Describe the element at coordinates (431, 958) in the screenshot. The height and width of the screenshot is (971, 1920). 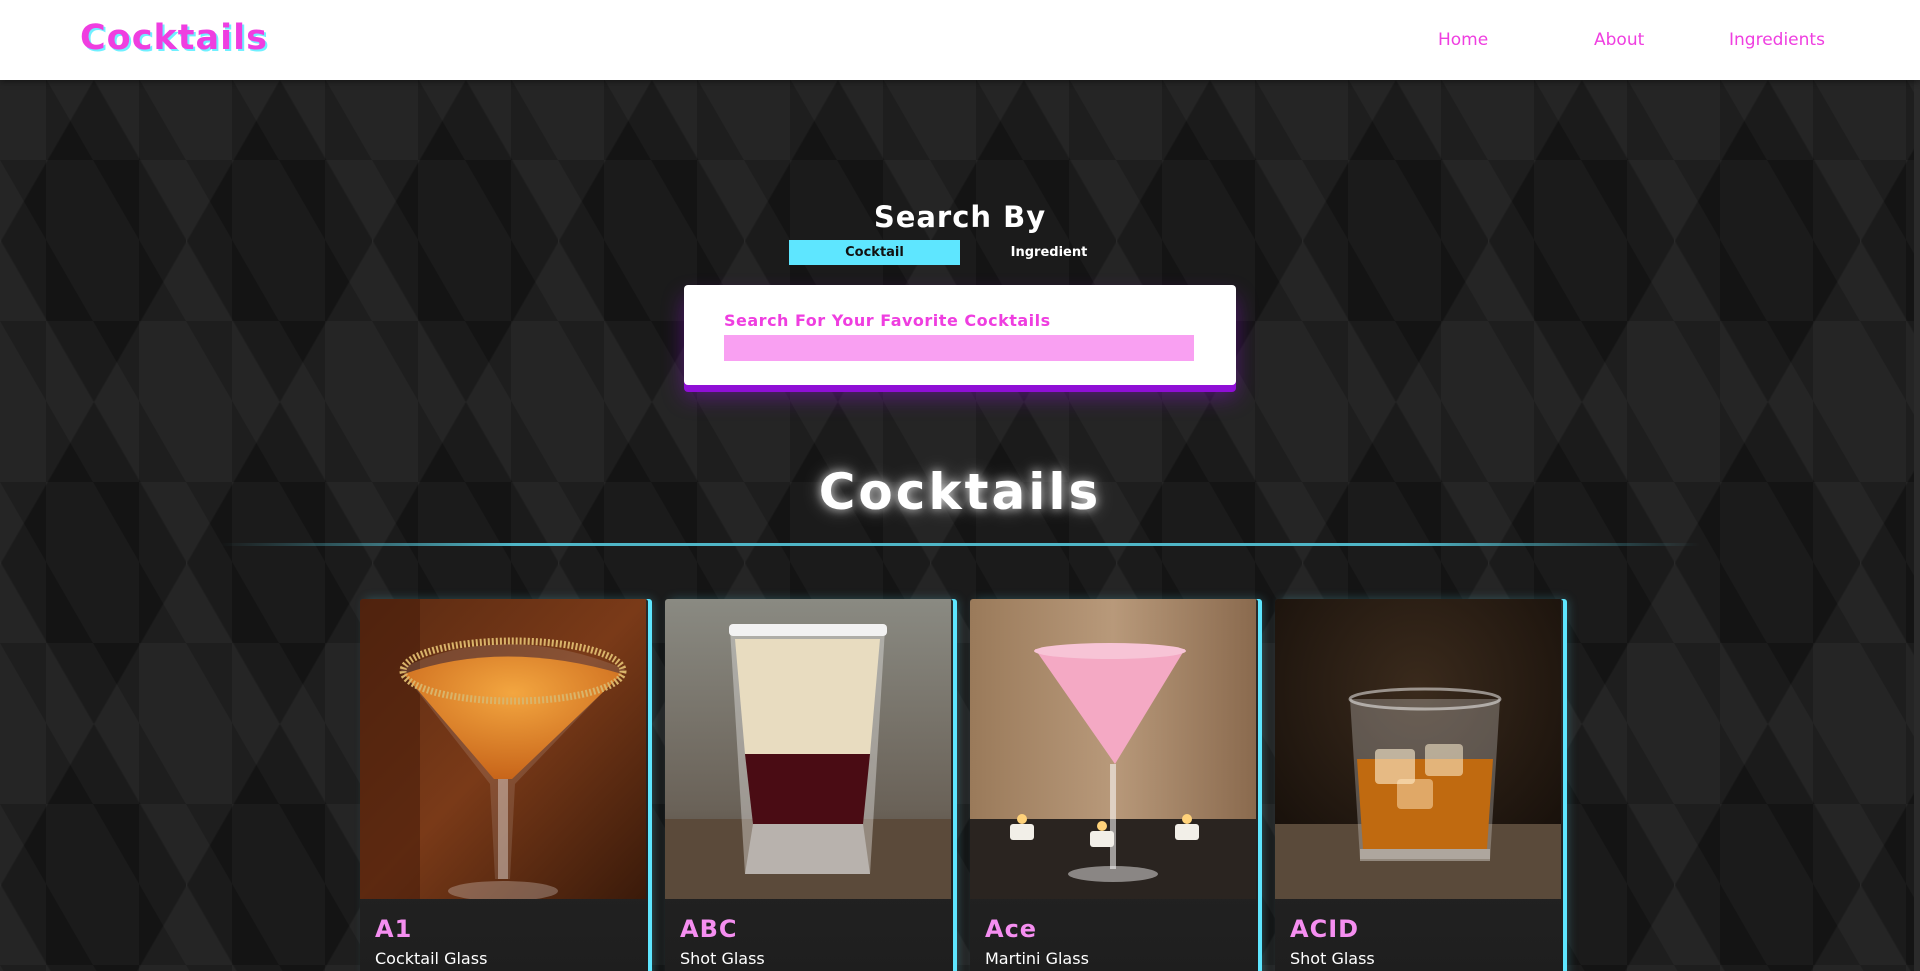
I see `cocktail-glass: Cocktail Glass` at that location.